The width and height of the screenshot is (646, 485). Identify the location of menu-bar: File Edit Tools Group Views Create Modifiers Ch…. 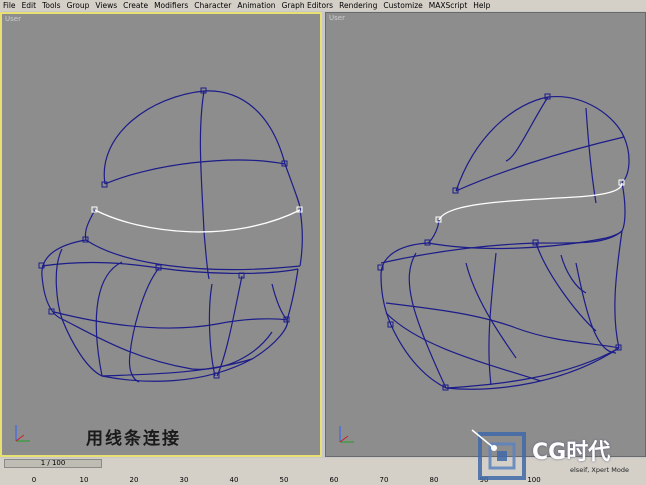
(323, 5).